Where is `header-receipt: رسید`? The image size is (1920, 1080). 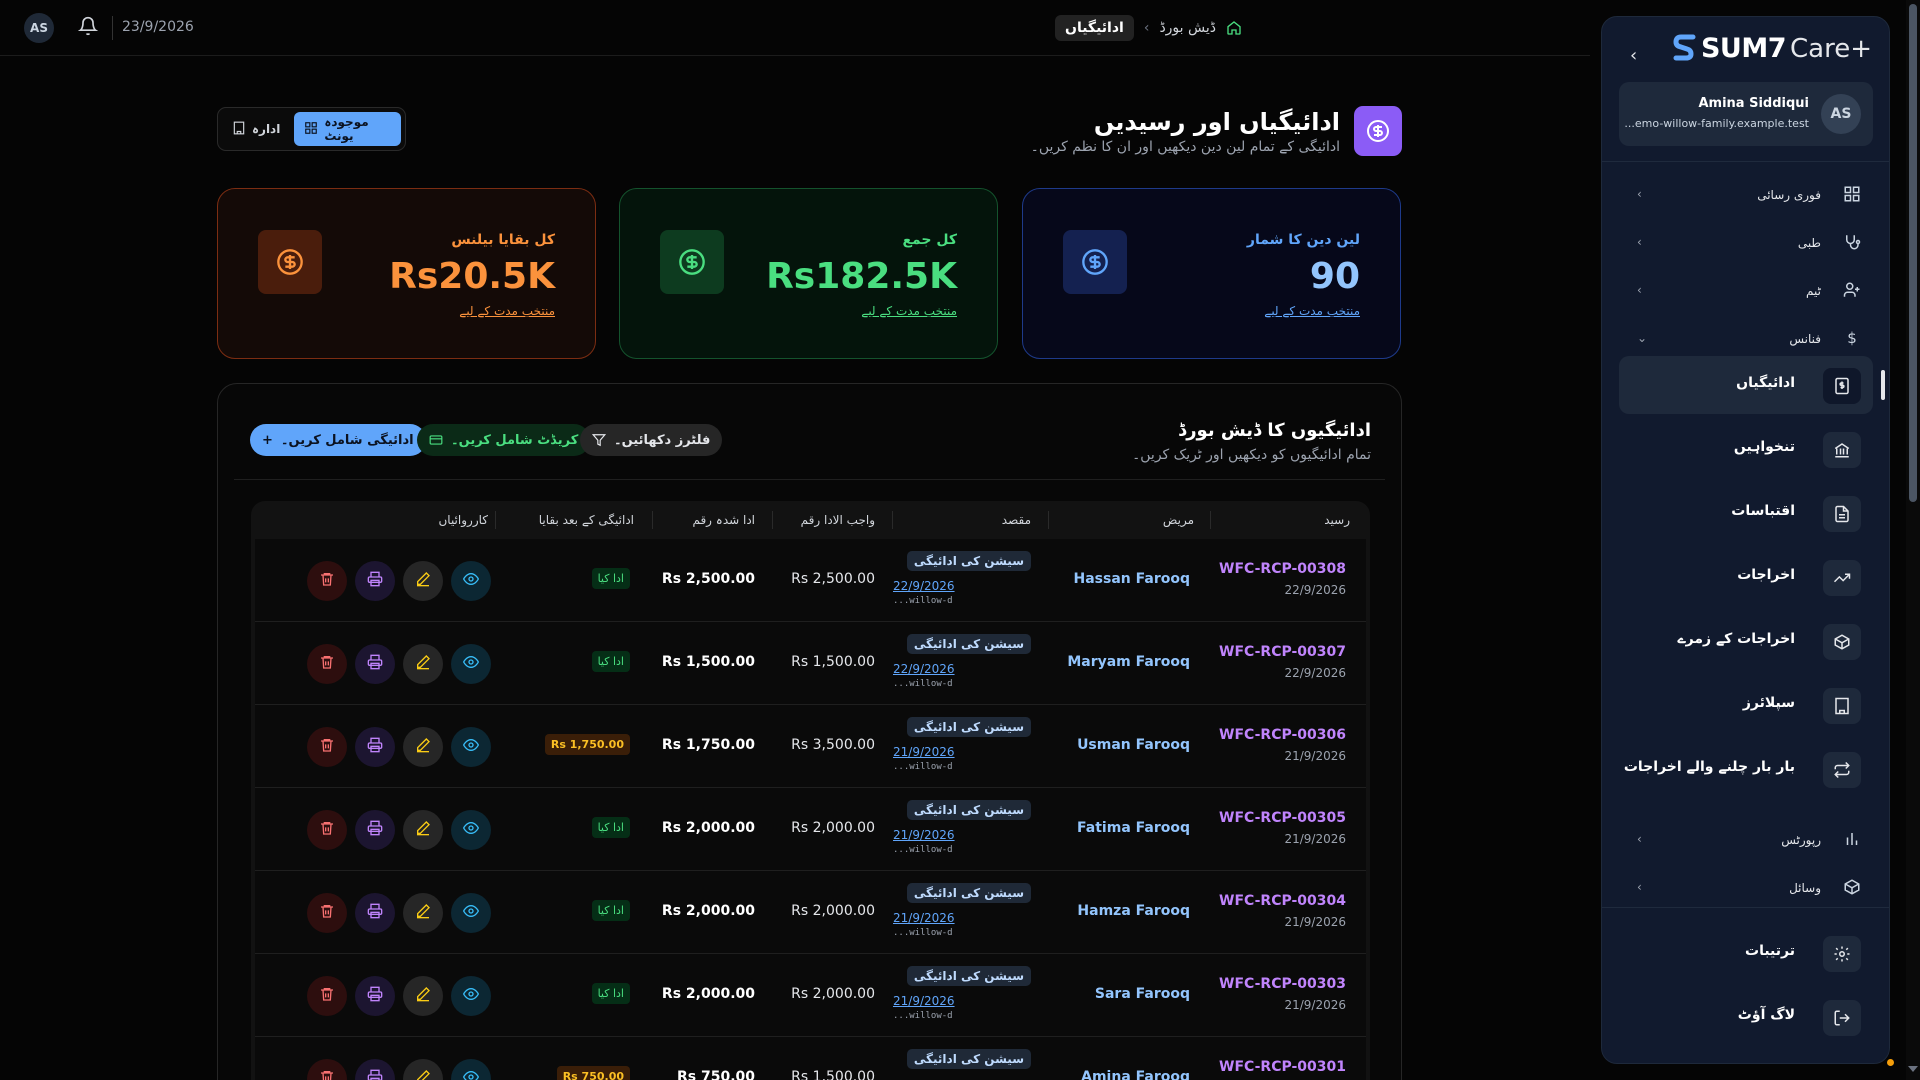
header-receipt: رسید is located at coordinates (1337, 520).